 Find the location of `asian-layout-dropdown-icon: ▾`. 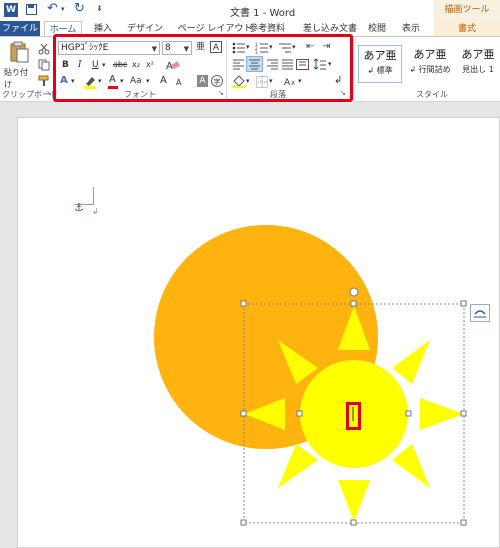

asian-layout-dropdown-icon: ▾ is located at coordinates (300, 81).